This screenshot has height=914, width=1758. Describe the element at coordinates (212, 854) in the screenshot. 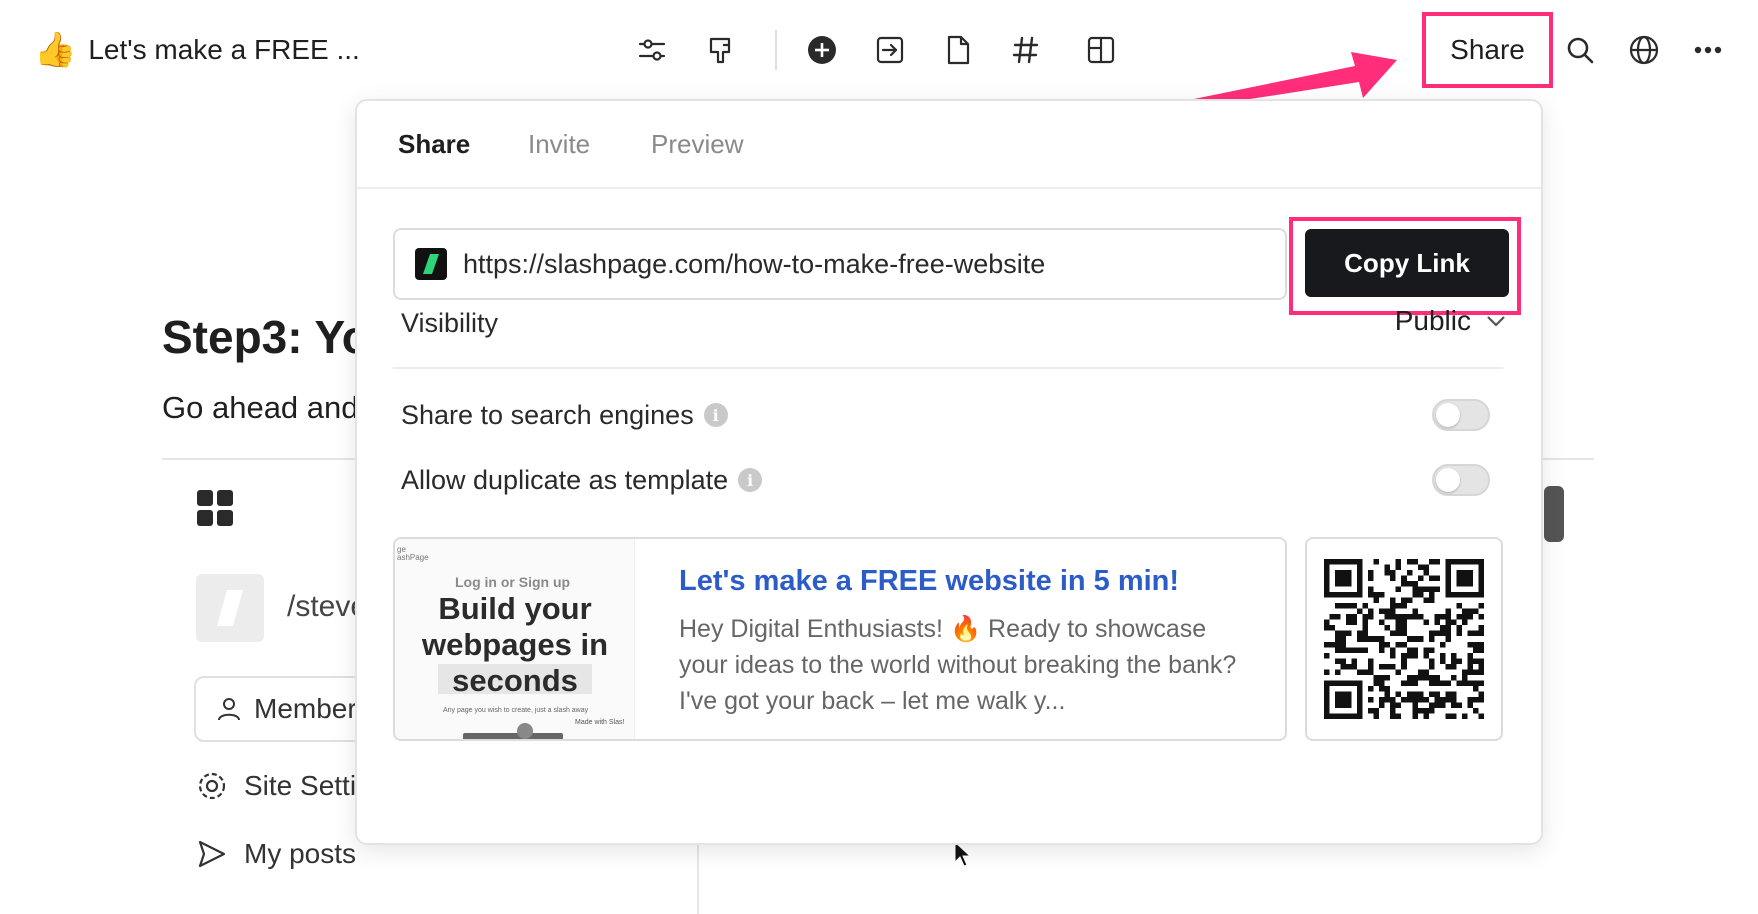

I see `send-icon` at that location.